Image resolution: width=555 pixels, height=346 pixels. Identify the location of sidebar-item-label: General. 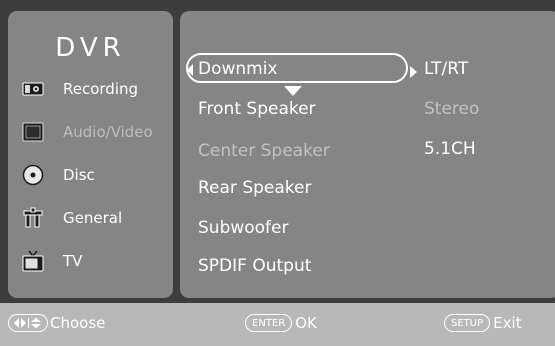
(93, 218).